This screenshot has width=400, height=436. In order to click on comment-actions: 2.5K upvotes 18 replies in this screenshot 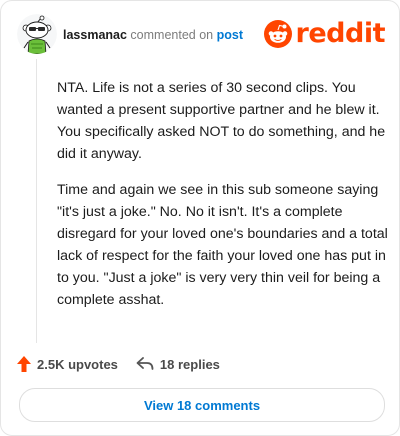, I will do `click(118, 364)`.